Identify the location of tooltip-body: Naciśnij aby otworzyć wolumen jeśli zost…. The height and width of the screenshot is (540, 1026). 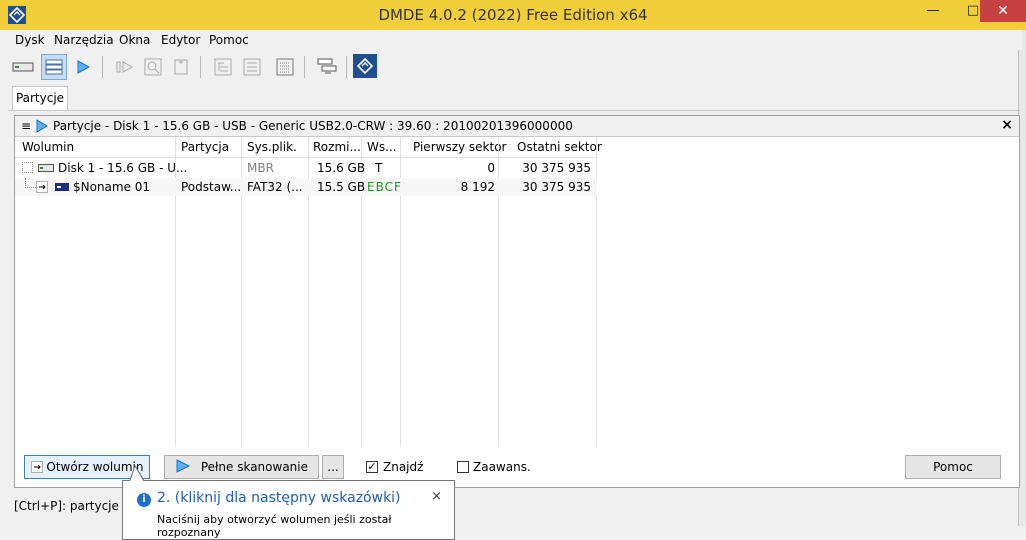
(274, 526).